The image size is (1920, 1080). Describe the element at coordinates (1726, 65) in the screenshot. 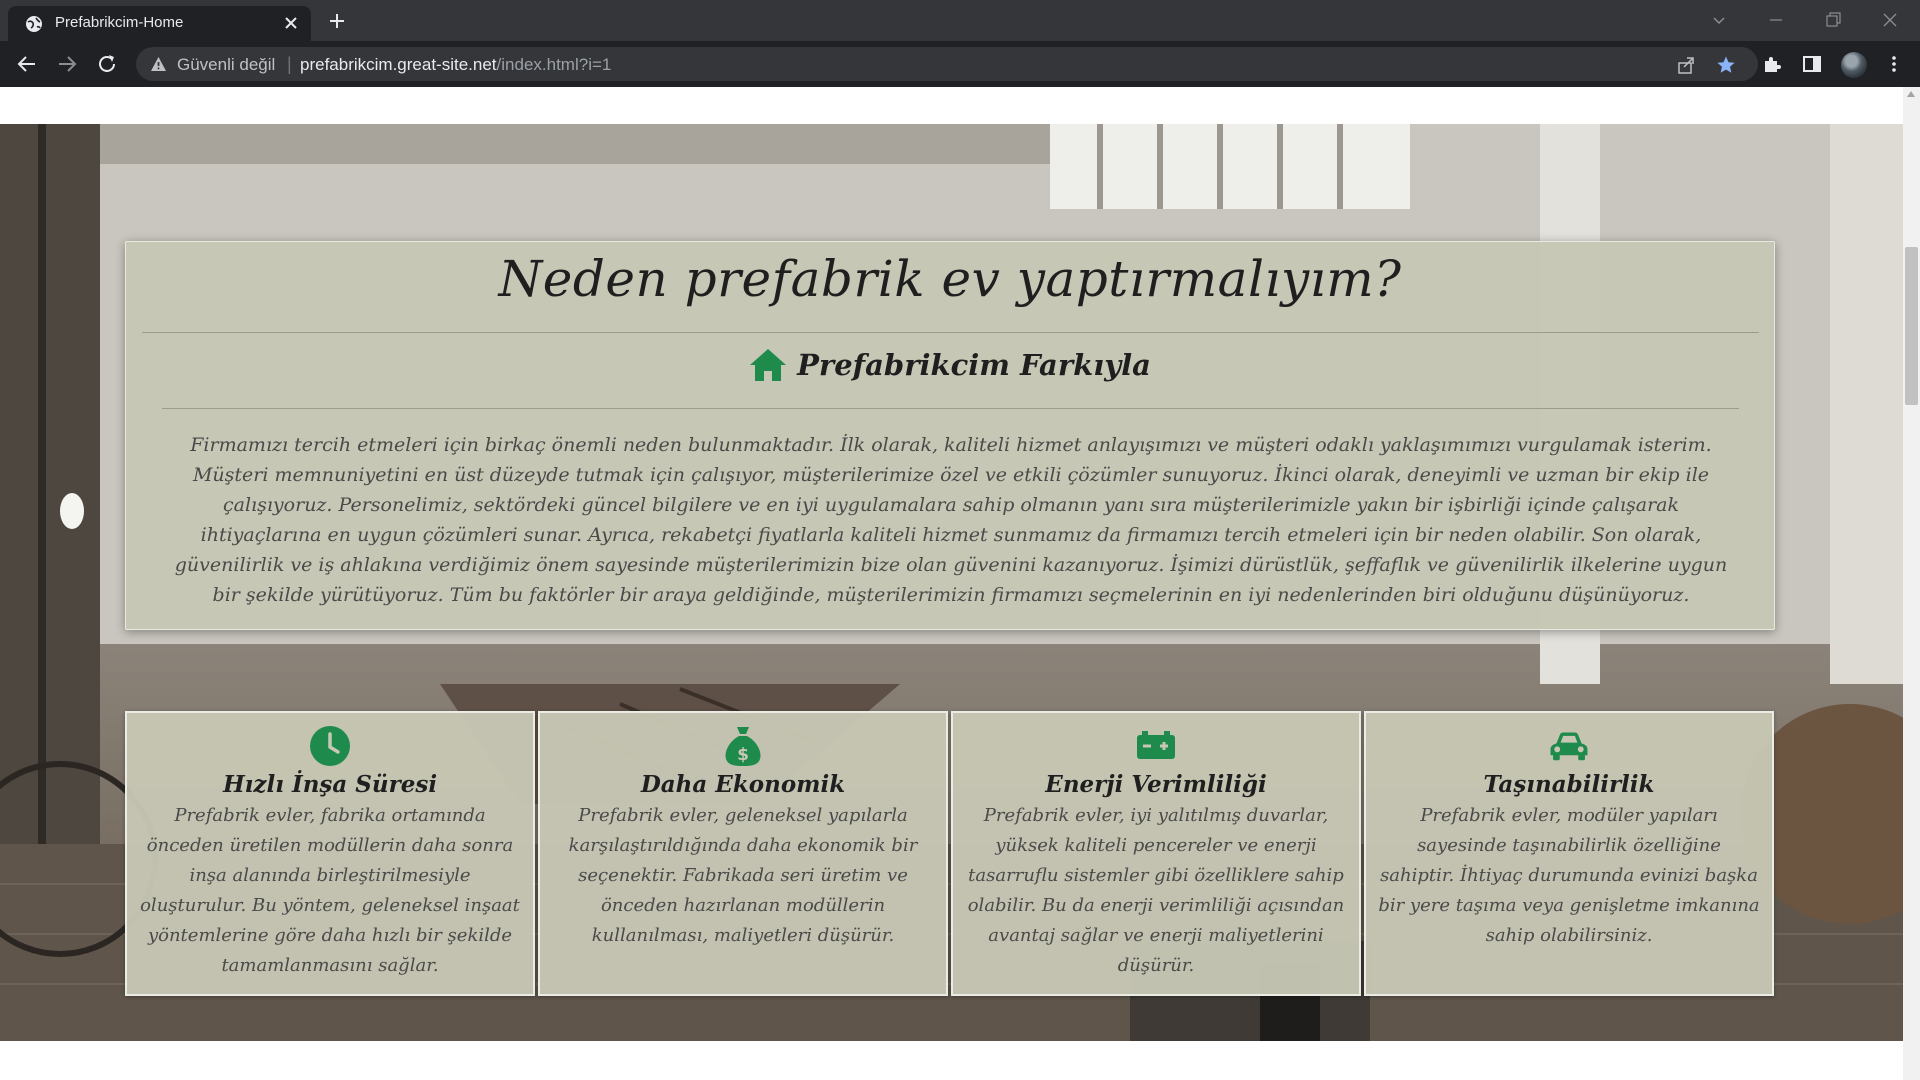

I see `bookmark-star-icon` at that location.